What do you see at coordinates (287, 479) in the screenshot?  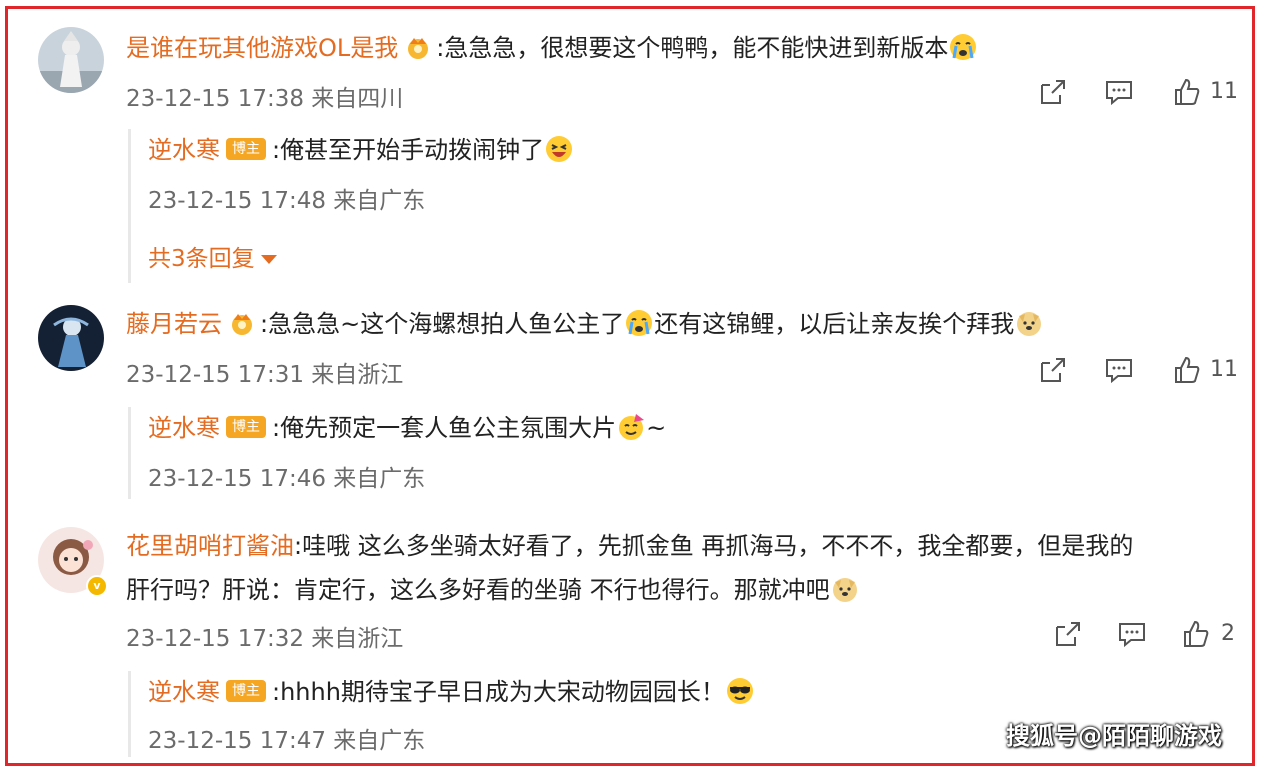 I see `reply-meta: 23-12-15 17:46 来自广东` at bounding box center [287, 479].